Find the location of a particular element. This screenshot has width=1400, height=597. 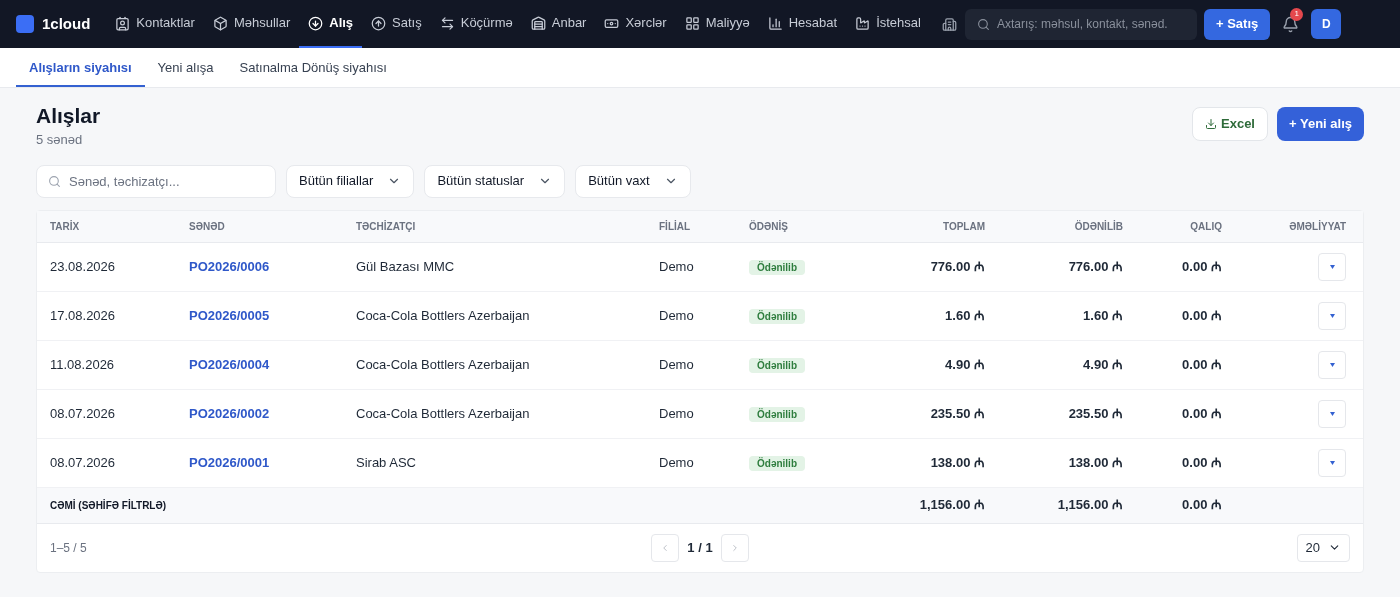

column-header: ÖDƏNİŞ is located at coordinates (769, 226).